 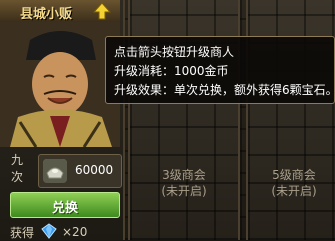 I want to click on reward-label: 获得, so click(x=22, y=233).